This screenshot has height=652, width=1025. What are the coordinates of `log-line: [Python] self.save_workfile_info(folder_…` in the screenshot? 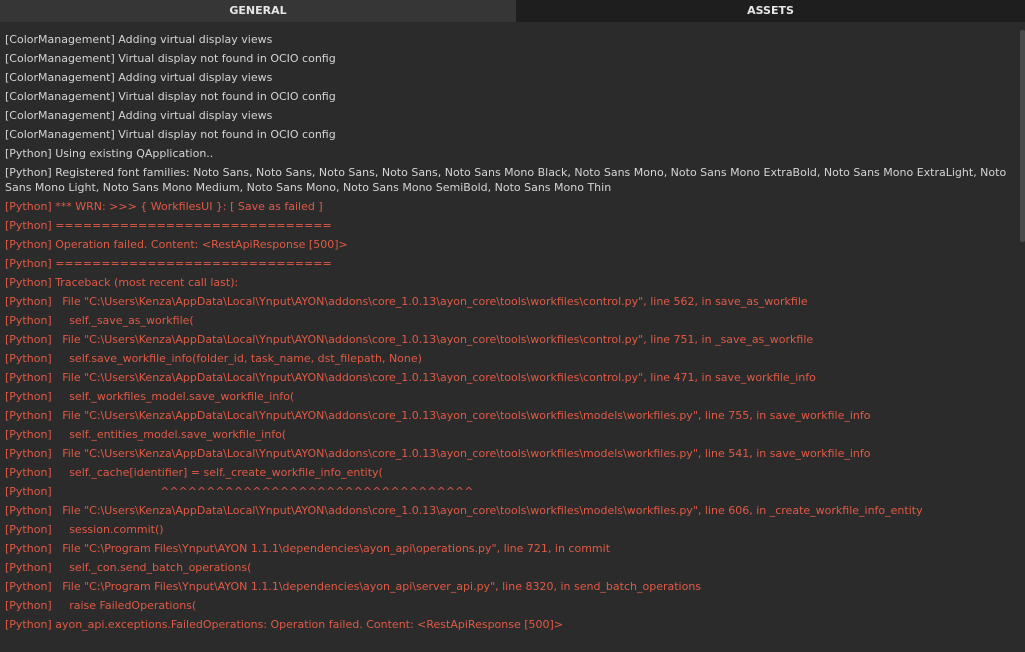 It's located at (213, 358).